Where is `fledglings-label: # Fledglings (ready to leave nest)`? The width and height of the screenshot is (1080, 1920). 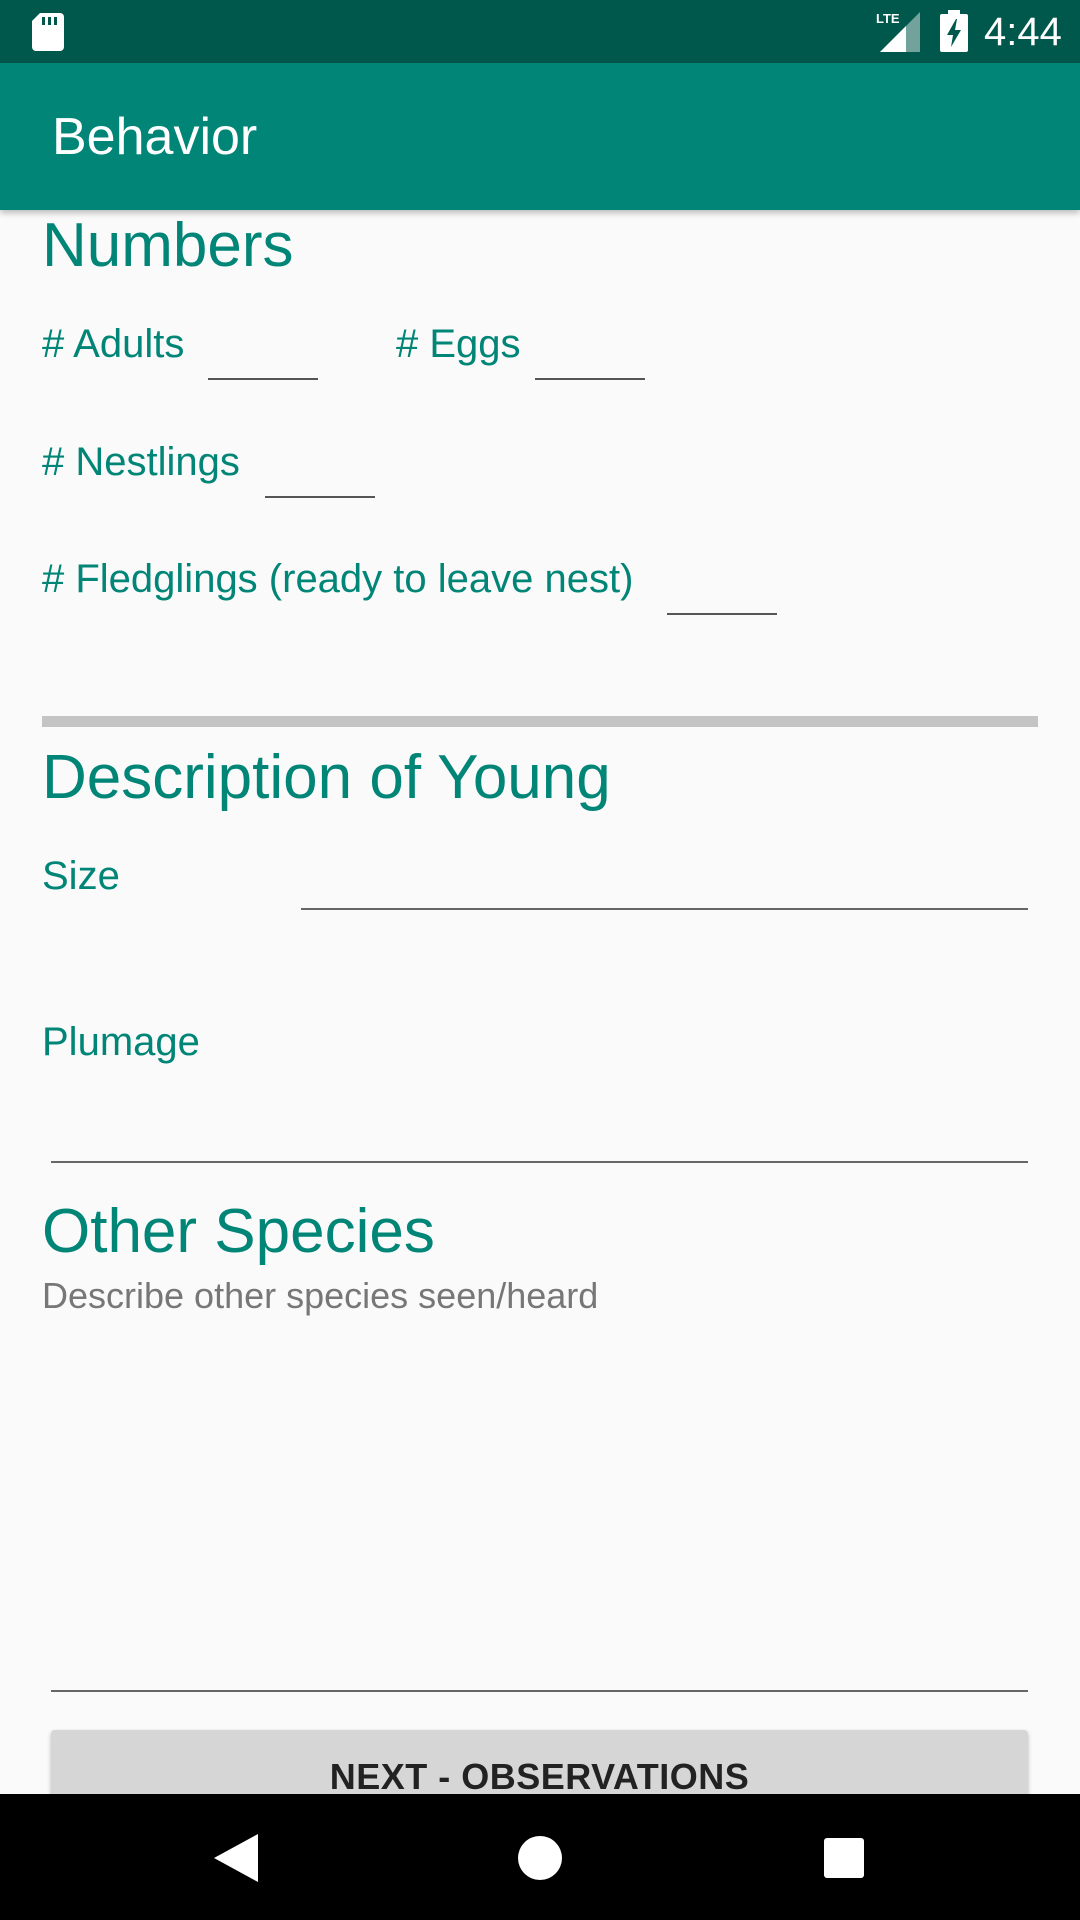
fledglings-label: # Fledglings (ready to leave nest) is located at coordinates (338, 579).